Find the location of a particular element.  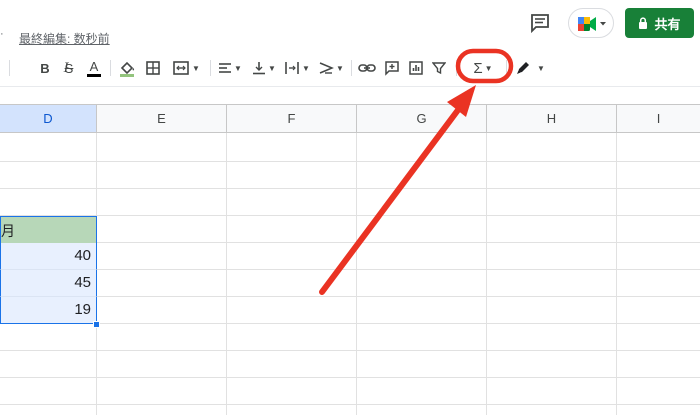

borders-button is located at coordinates (153, 68).